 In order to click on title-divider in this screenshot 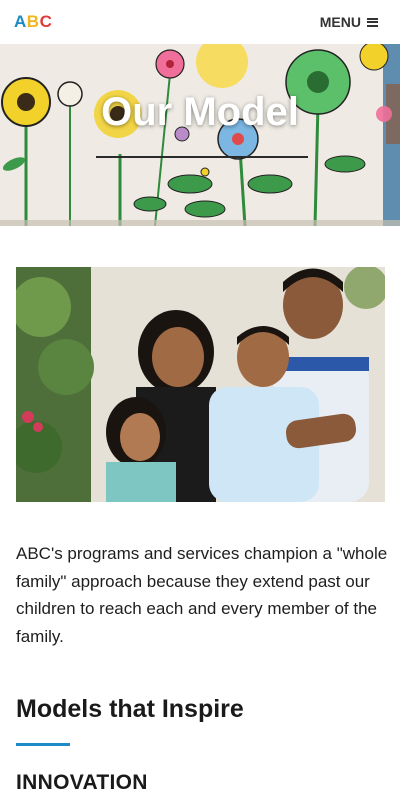, I will do `click(202, 157)`.